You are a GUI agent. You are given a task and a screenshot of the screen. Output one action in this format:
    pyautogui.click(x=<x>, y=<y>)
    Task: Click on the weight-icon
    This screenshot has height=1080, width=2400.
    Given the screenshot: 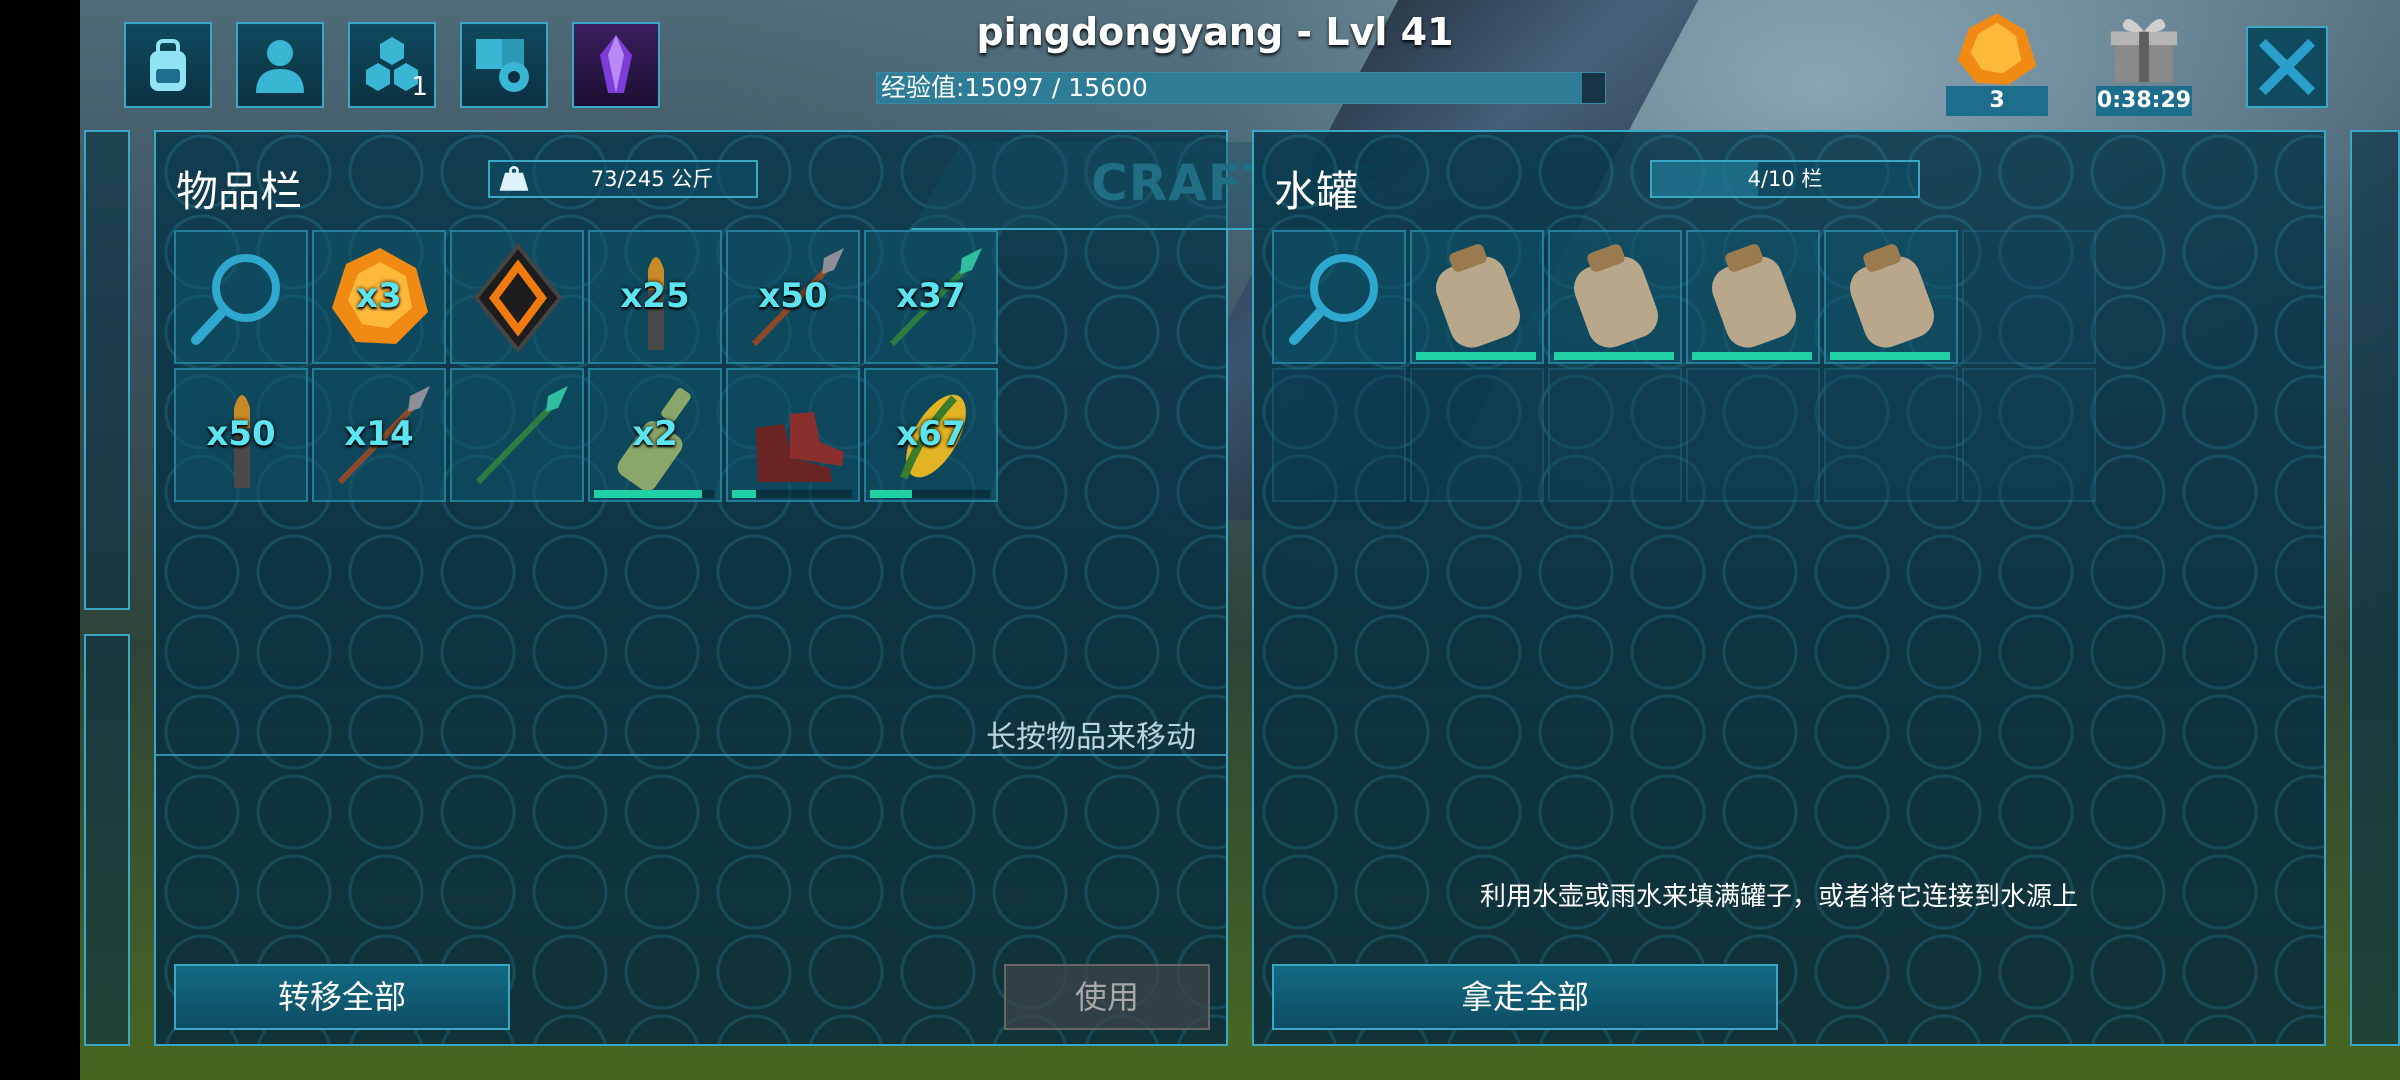 What is the action you would take?
    pyautogui.click(x=514, y=178)
    